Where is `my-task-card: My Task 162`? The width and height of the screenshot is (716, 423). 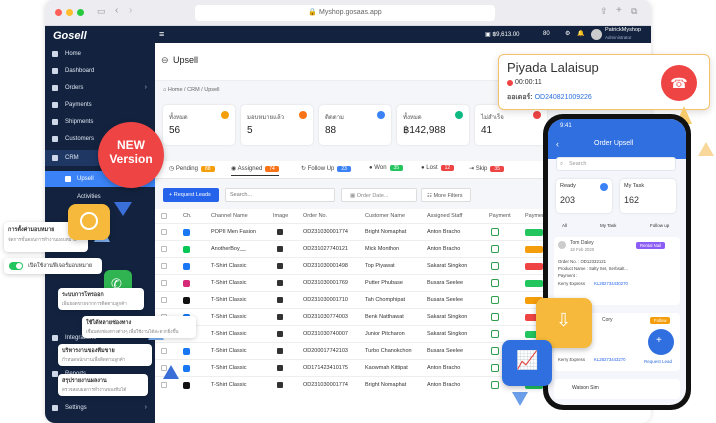 my-task-card: My Task 162 is located at coordinates (648, 196).